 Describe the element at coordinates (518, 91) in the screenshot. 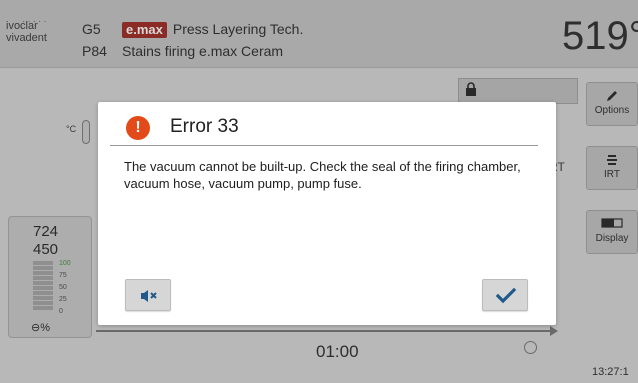

I see `lock-bar` at that location.